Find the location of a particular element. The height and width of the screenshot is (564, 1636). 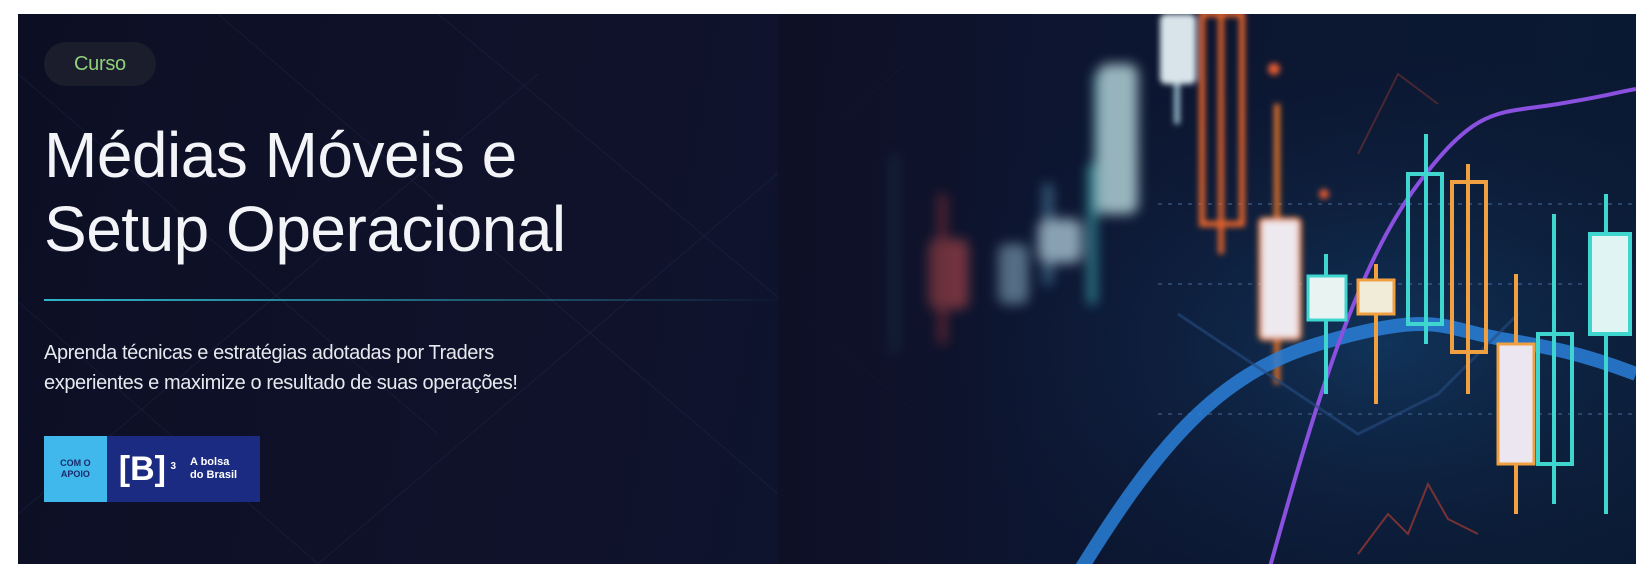

b3-letter: B is located at coordinates (142, 469).